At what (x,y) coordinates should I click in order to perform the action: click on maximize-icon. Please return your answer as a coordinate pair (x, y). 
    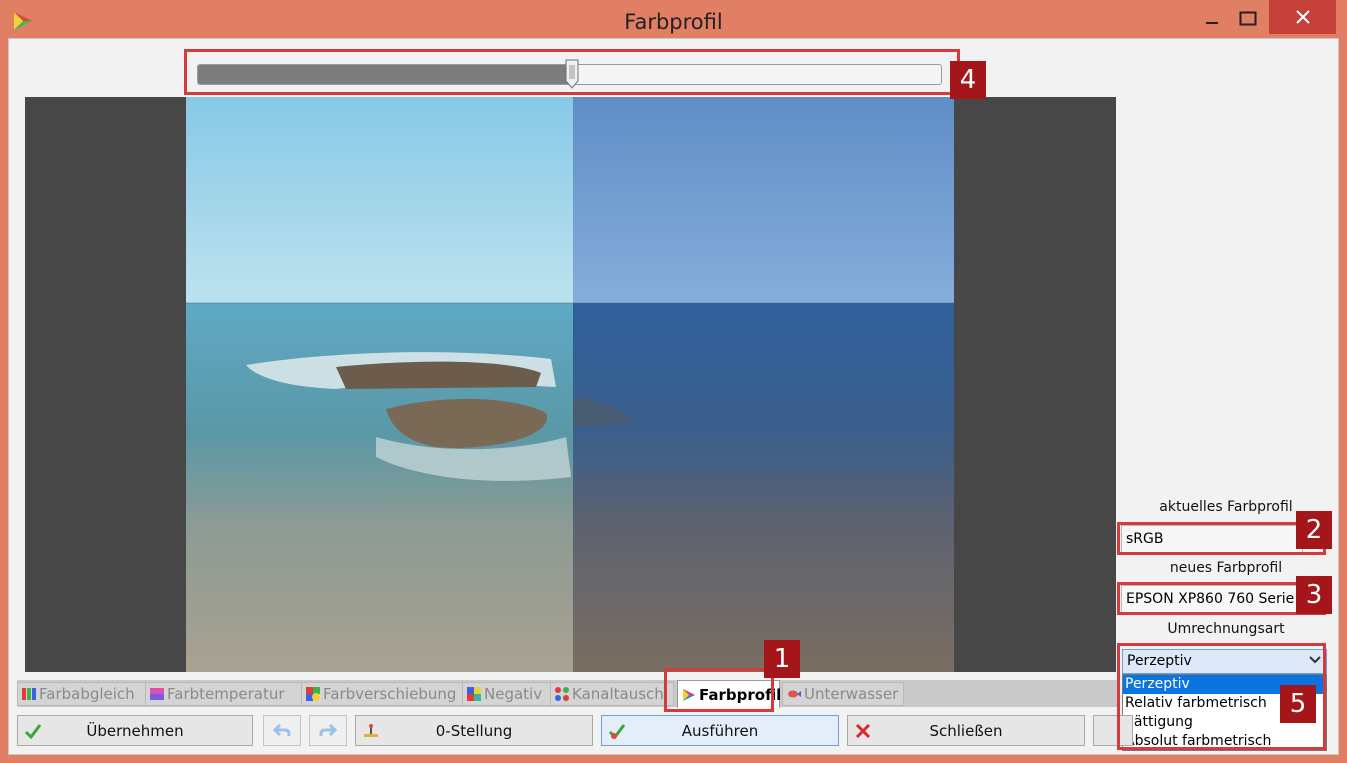
    Looking at the image, I should click on (1248, 18).